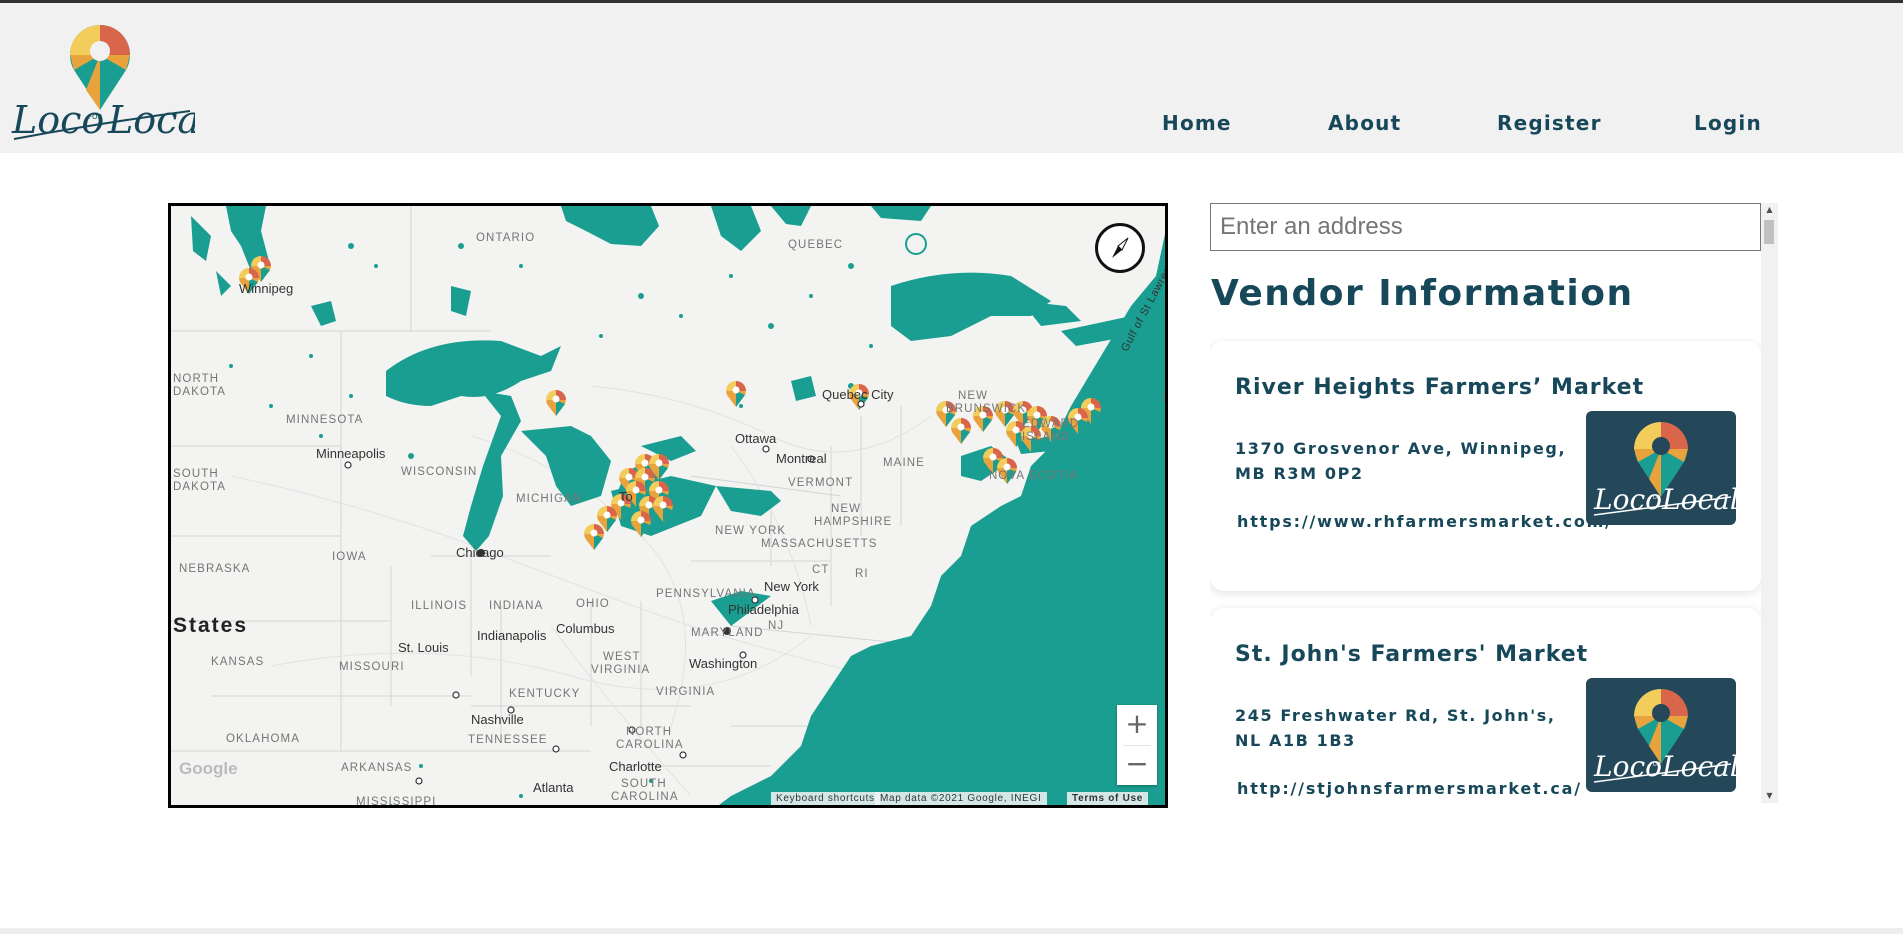  What do you see at coordinates (1197, 123) in the screenshot?
I see `nav-home: Home` at bounding box center [1197, 123].